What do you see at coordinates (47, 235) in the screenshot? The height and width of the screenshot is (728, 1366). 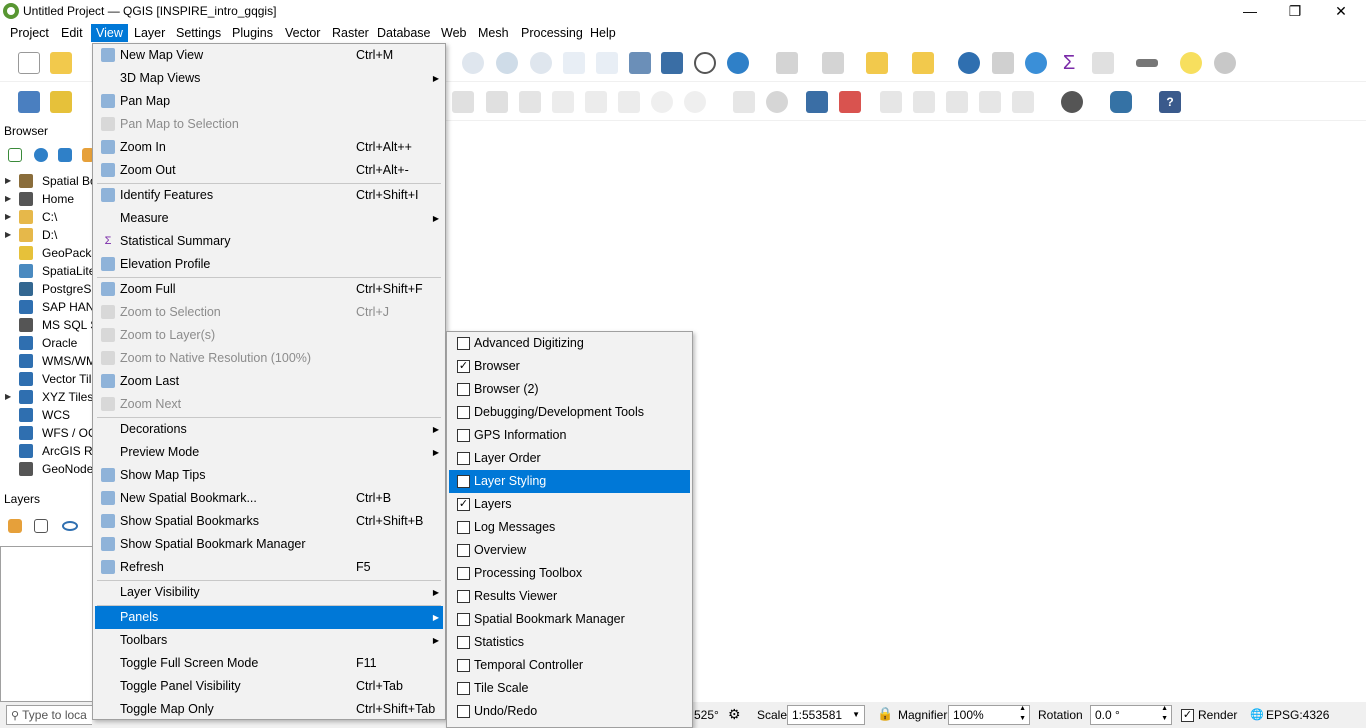 I see `browser-item: ▶ D:\` at bounding box center [47, 235].